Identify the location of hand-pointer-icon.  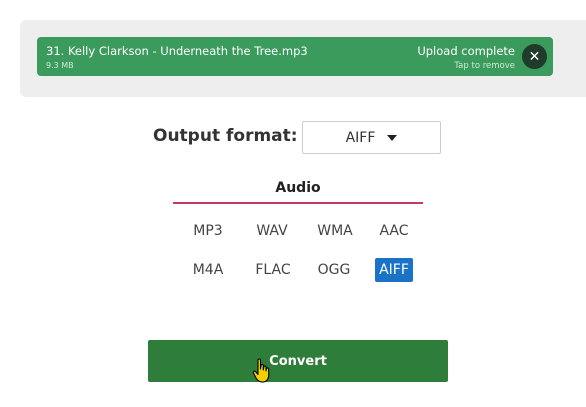
(261, 370).